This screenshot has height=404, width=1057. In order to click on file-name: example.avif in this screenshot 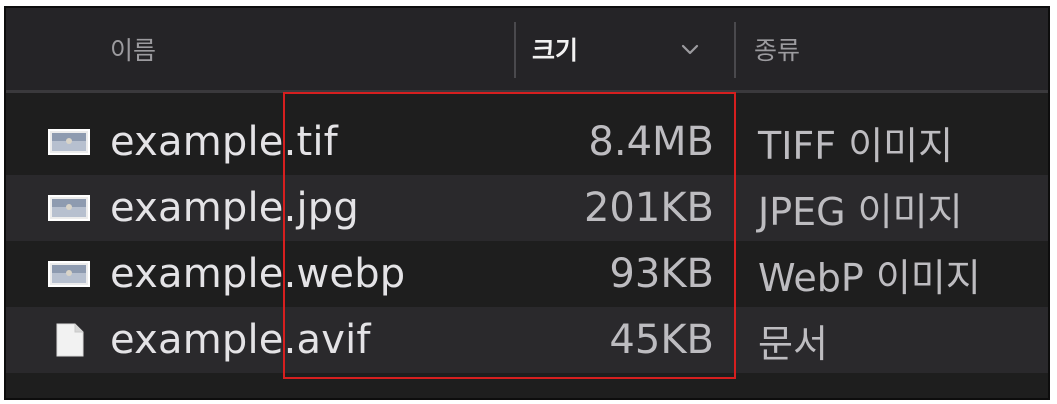, I will do `click(240, 340)`.